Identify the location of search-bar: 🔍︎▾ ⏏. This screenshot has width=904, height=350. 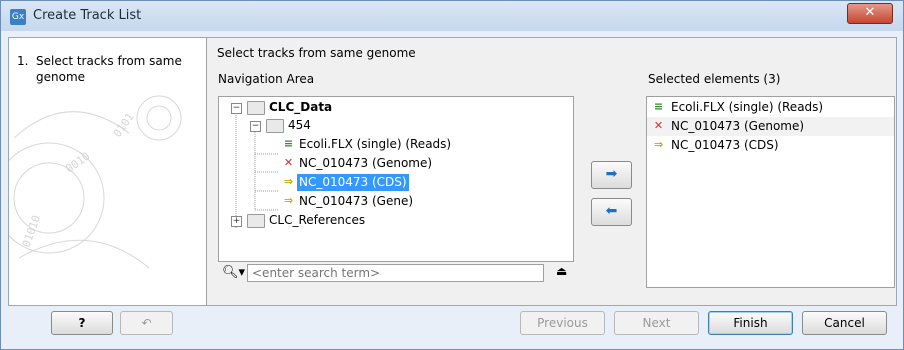
(395, 274).